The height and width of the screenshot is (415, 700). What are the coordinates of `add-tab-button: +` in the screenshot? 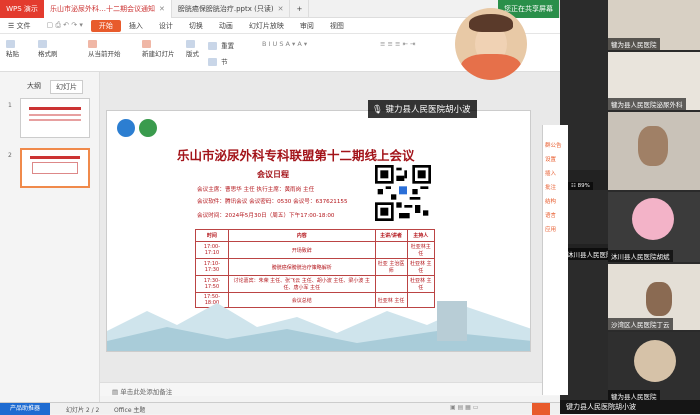 It's located at (300, 9).